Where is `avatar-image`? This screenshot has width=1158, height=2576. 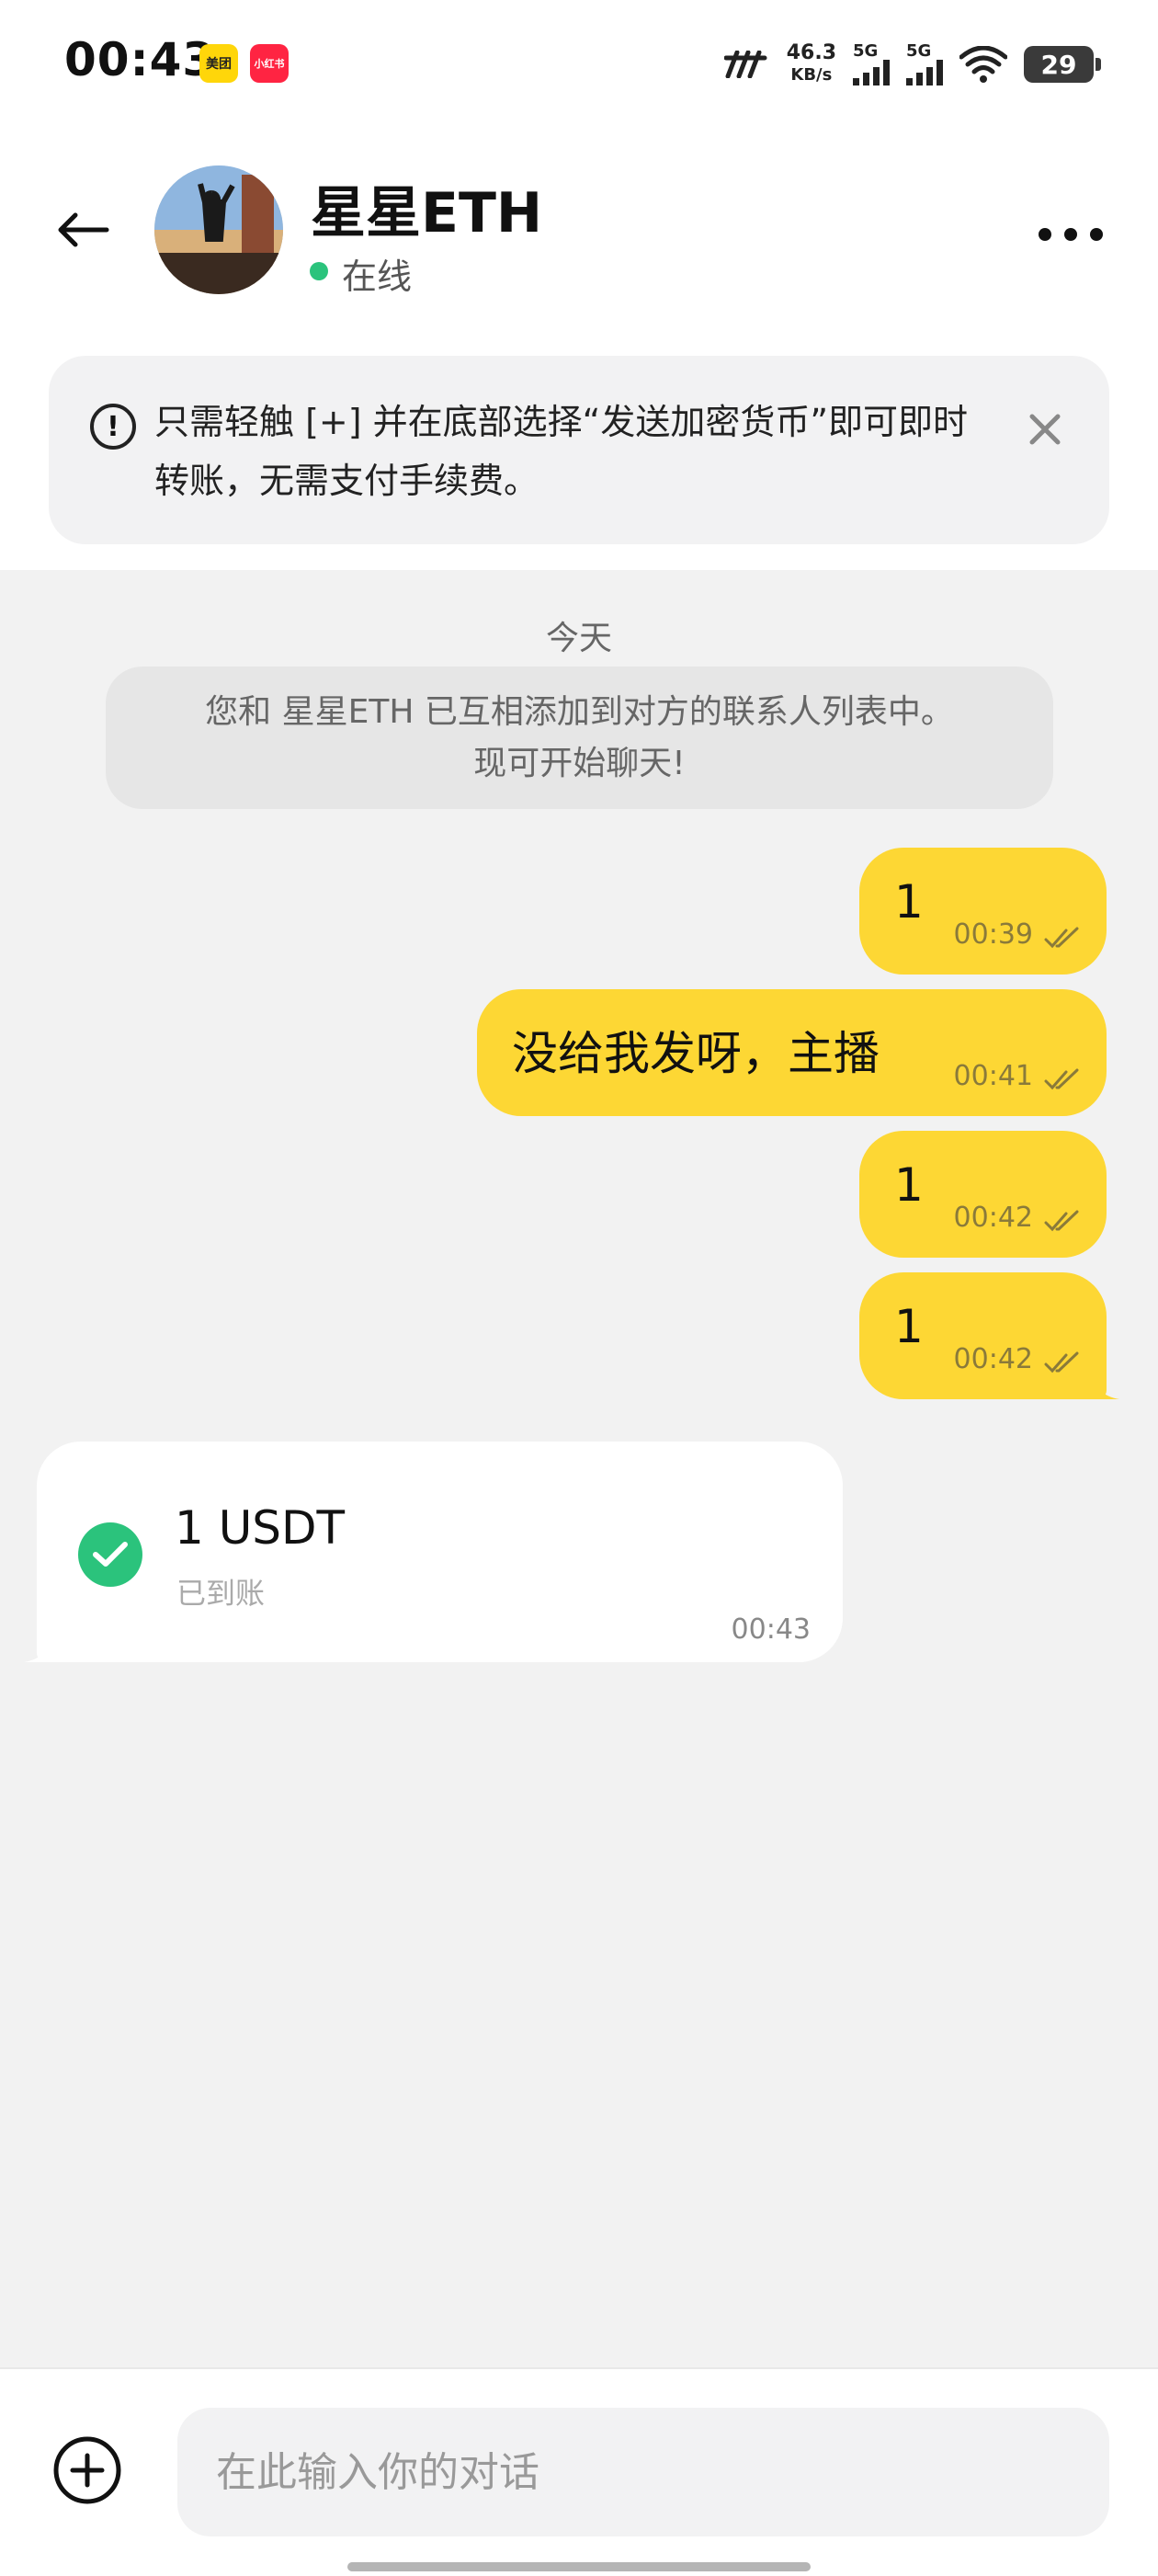 avatar-image is located at coordinates (219, 229).